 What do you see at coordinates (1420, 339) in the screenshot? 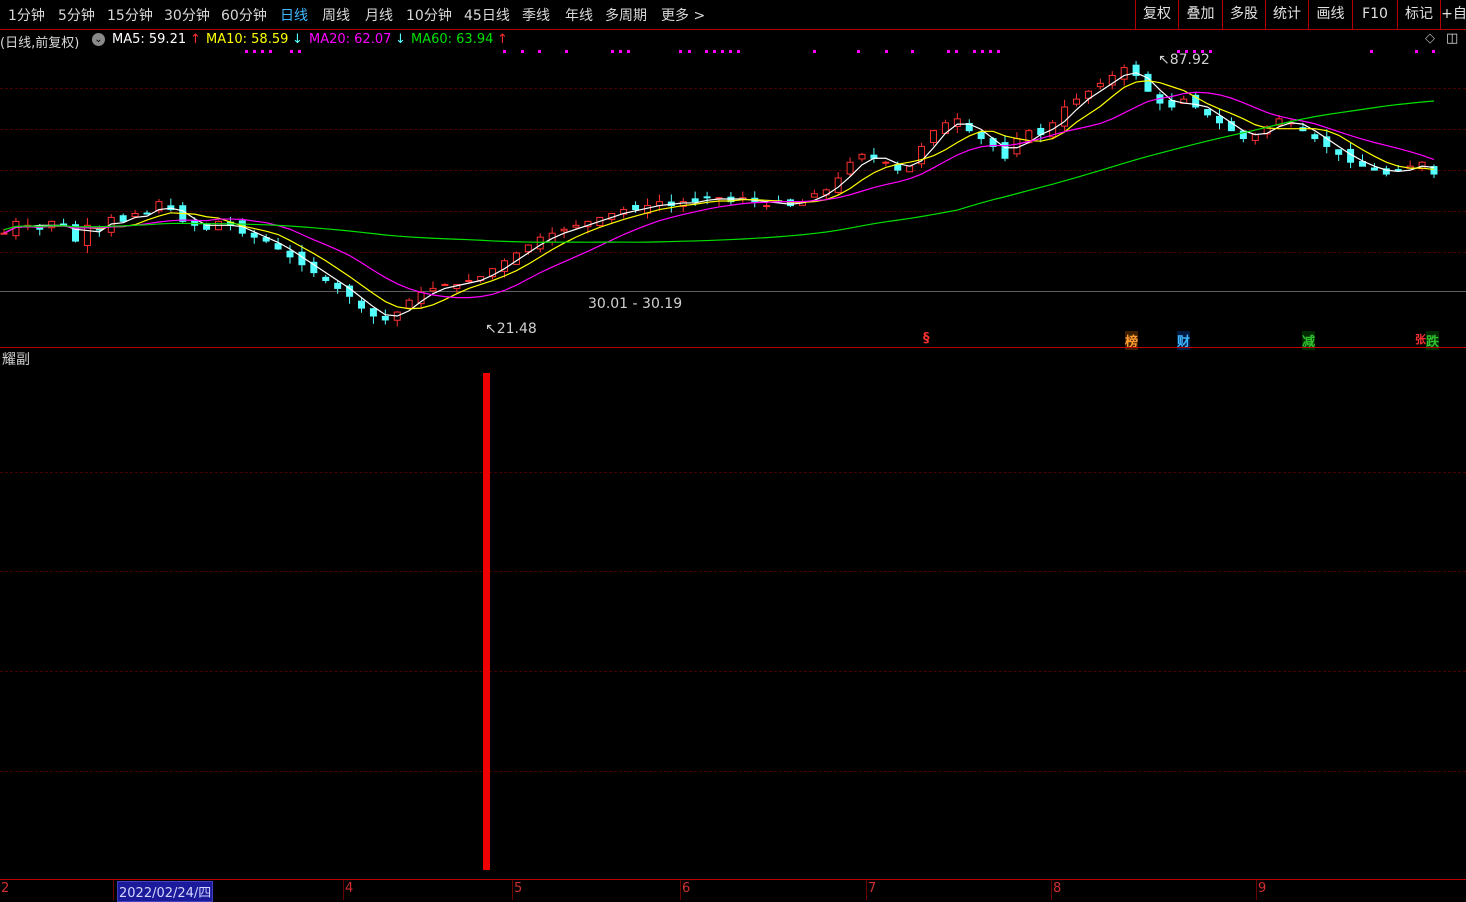
I see `event-marker-raise: 张` at bounding box center [1420, 339].